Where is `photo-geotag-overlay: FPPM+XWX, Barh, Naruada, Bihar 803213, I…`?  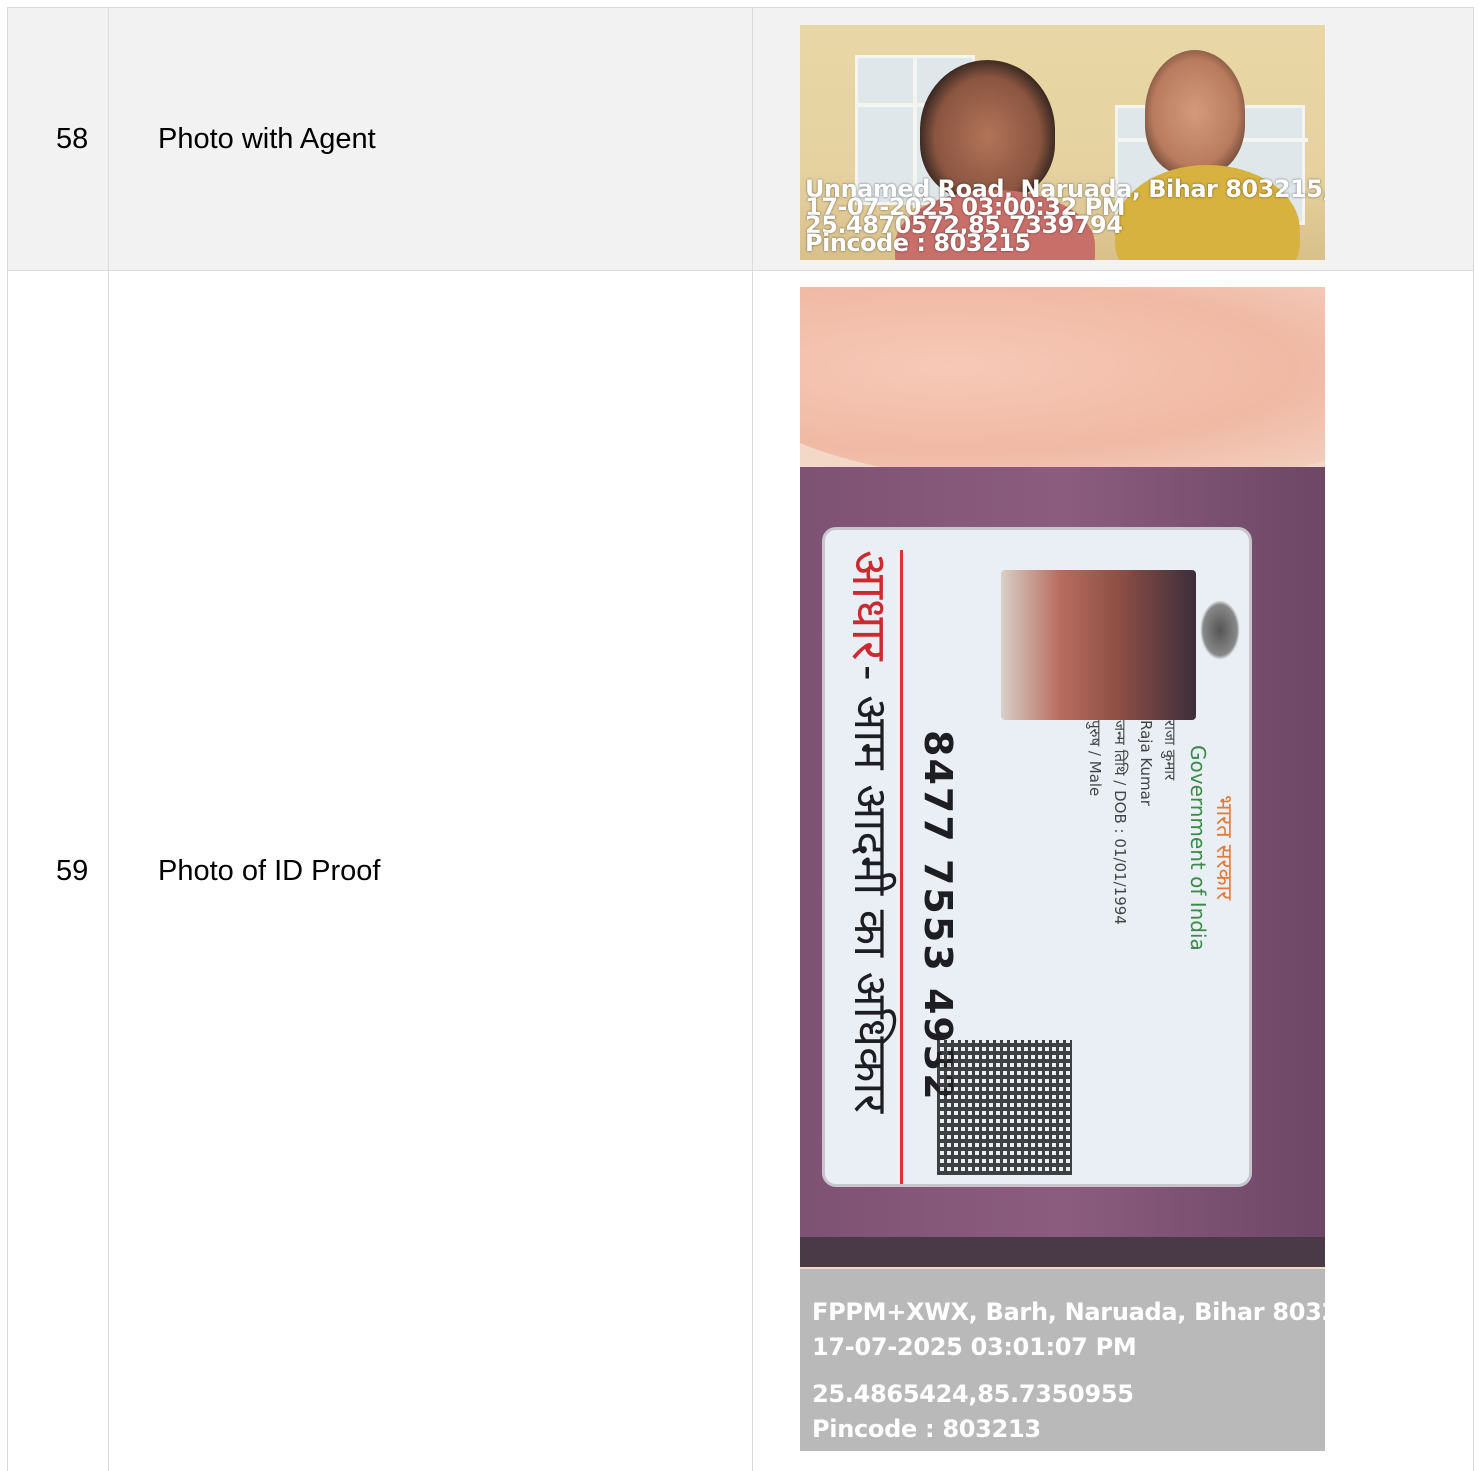
photo-geotag-overlay: FPPM+XWX, Barh, Naruada, Bihar 803213, I… is located at coordinates (1068, 1371).